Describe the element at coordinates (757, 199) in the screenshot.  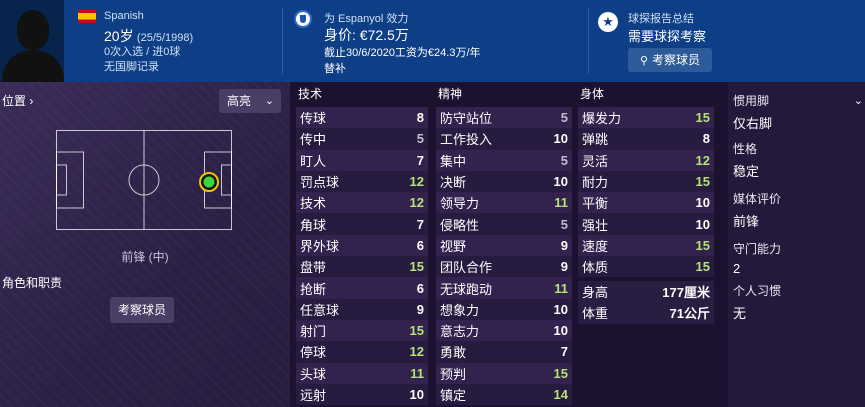
I see `media-label: 媒体评价` at that location.